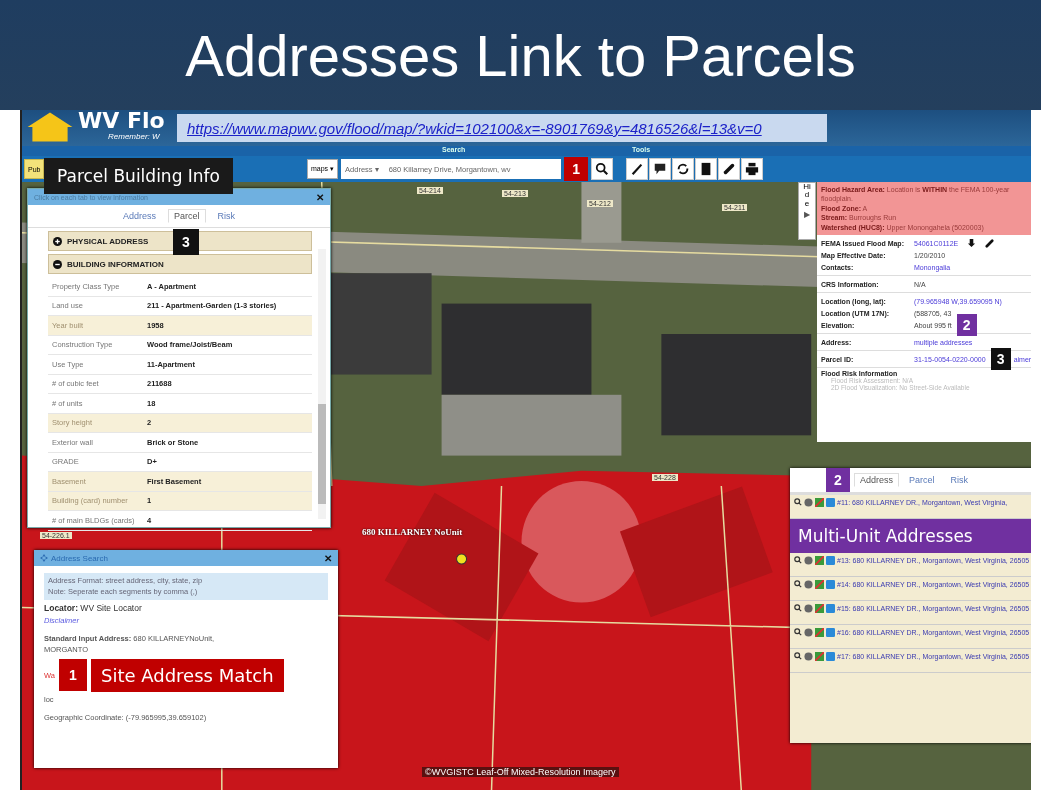  I want to click on panel-title: Address Search, so click(79, 558).